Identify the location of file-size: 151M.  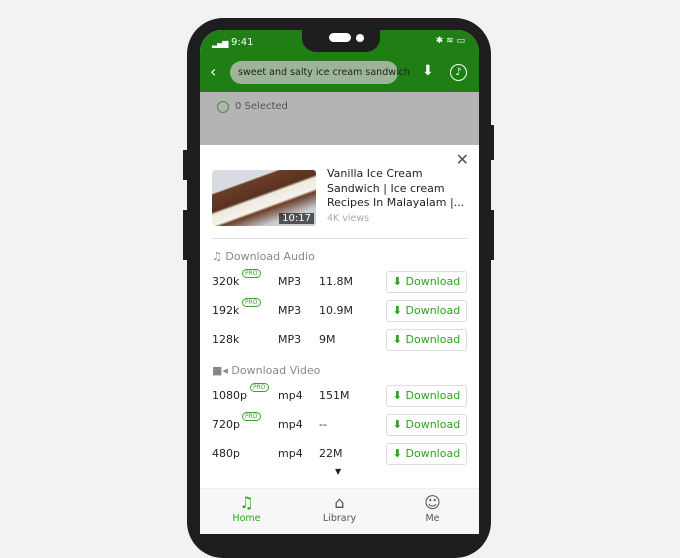
(334, 395).